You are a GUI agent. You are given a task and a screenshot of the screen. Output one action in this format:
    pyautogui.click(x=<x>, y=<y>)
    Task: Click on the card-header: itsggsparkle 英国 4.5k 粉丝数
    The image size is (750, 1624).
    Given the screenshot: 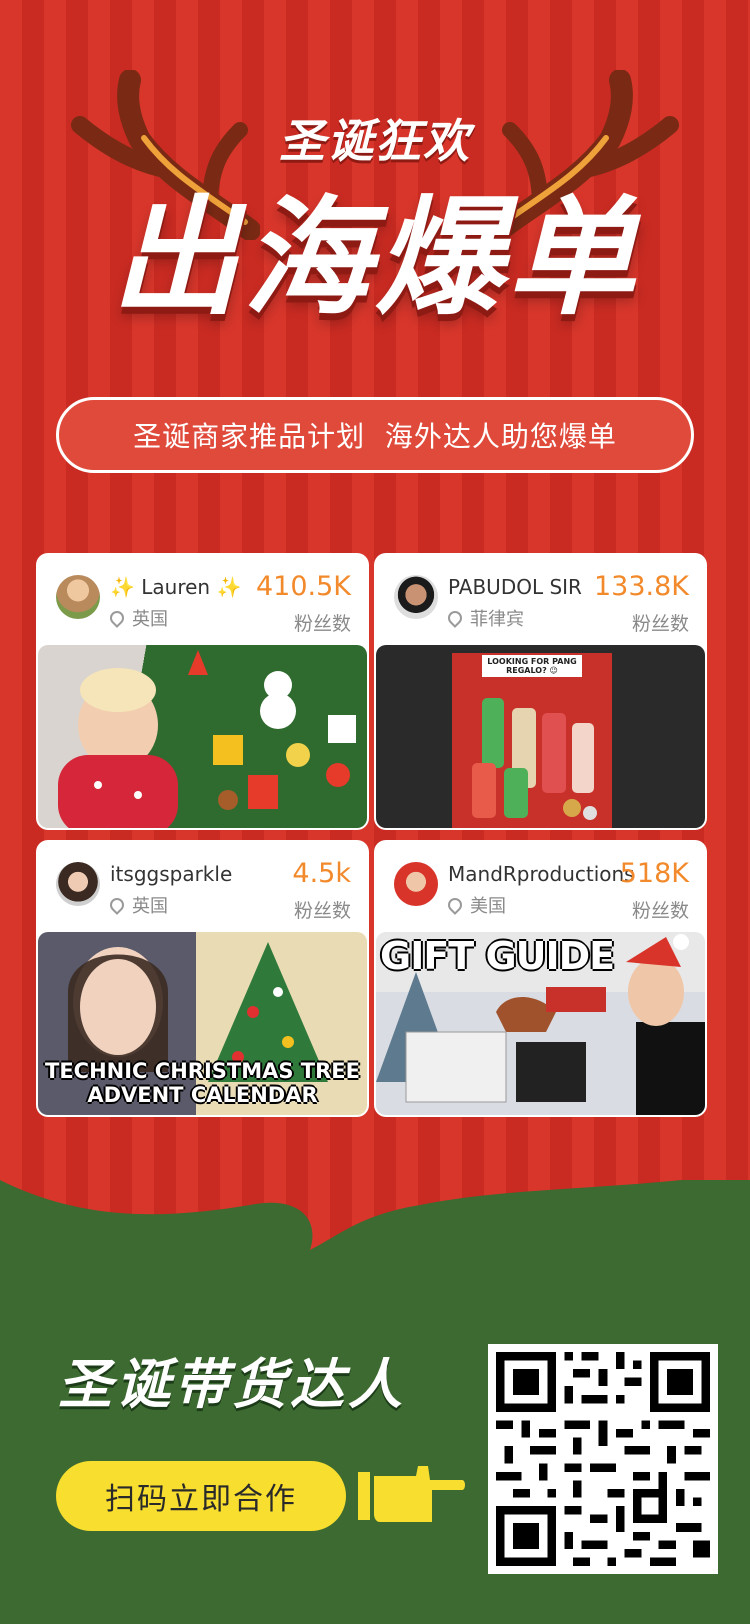 What is the action you would take?
    pyautogui.click(x=202, y=886)
    